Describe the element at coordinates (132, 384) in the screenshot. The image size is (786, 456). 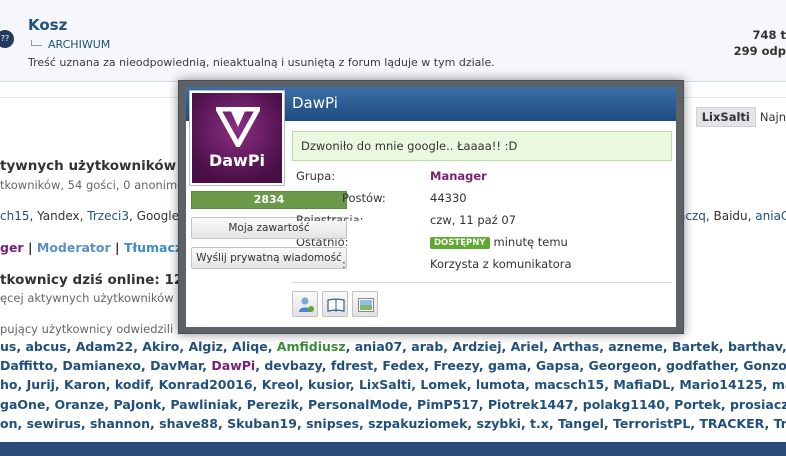
I see `visited-user: kodif` at that location.